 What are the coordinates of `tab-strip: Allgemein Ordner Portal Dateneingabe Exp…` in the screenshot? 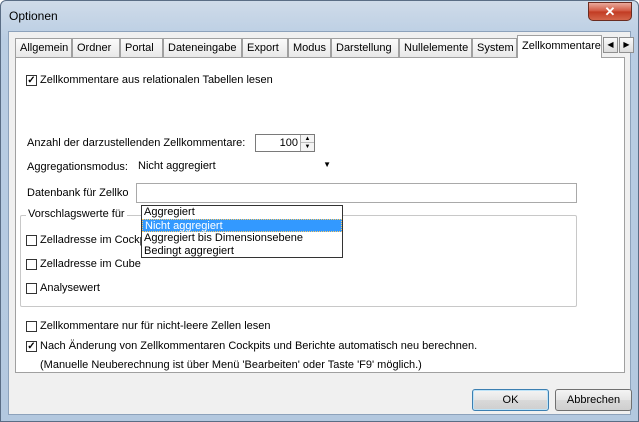 It's located at (324, 46).